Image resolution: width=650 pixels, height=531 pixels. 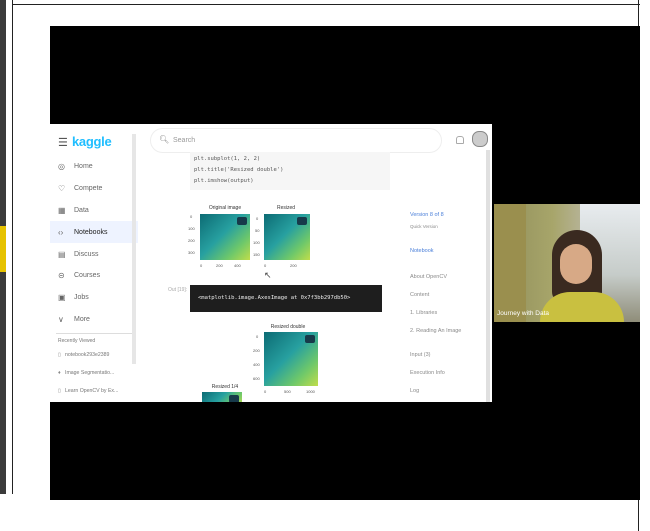 What do you see at coordinates (81, 210) in the screenshot?
I see `sidebar-item-label: Data` at bounding box center [81, 210].